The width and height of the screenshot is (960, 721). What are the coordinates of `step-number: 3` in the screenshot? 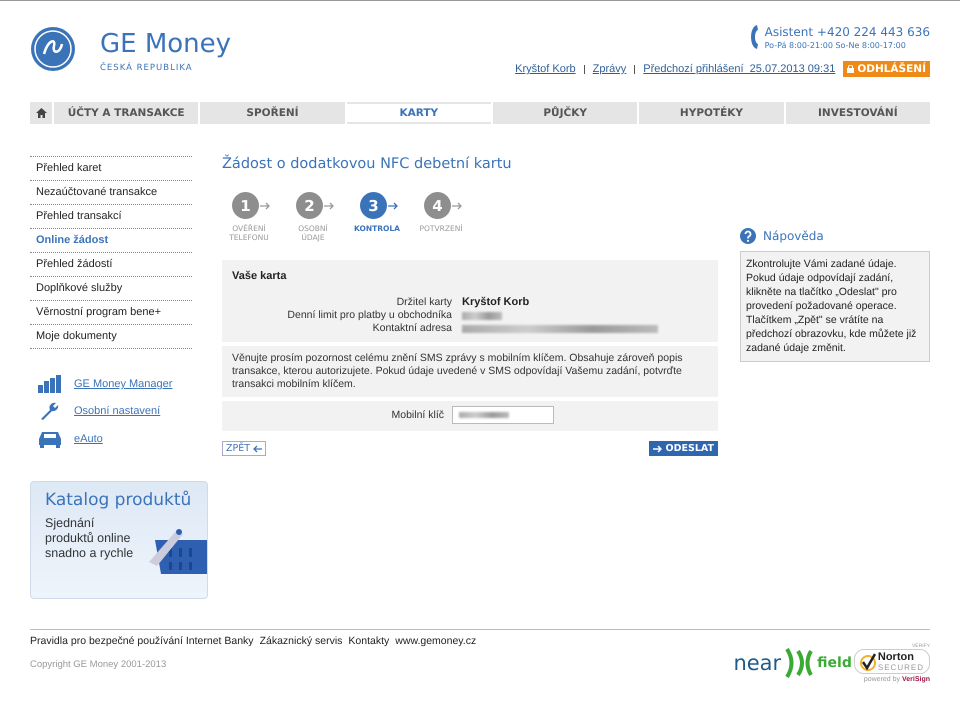 It's located at (373, 205).